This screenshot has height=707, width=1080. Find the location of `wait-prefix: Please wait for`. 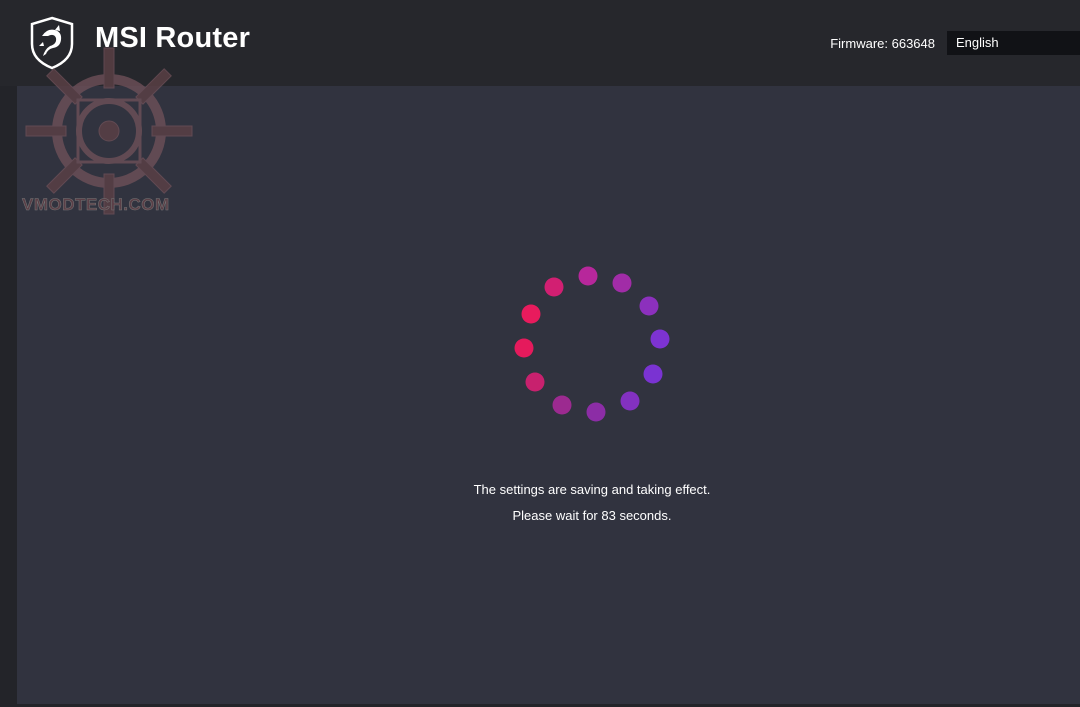

wait-prefix: Please wait for is located at coordinates (557, 515).